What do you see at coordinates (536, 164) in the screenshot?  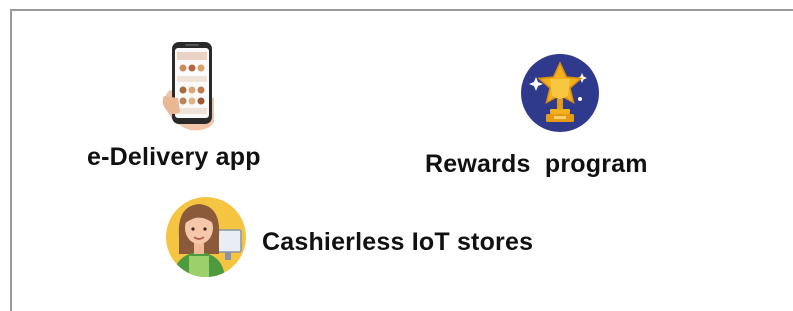 I see `feature-label: Rewards program` at bounding box center [536, 164].